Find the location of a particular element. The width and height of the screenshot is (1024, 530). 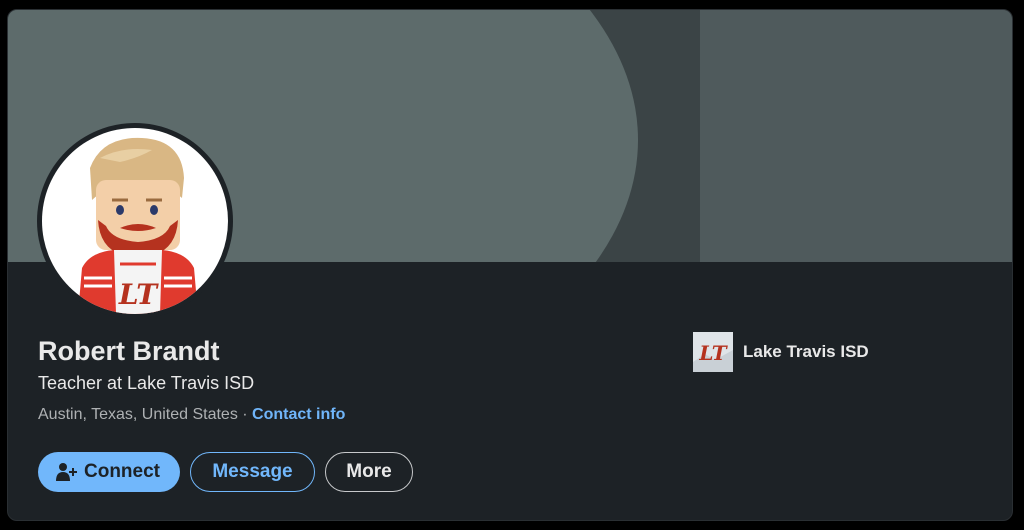

current-organization: LT Lake Travis ISD is located at coordinates (781, 352).